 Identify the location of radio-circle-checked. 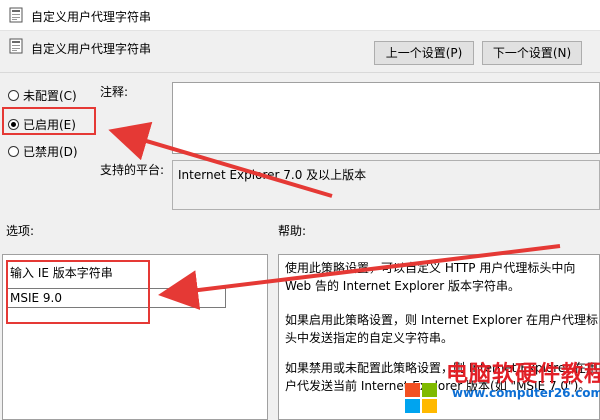
(13, 124).